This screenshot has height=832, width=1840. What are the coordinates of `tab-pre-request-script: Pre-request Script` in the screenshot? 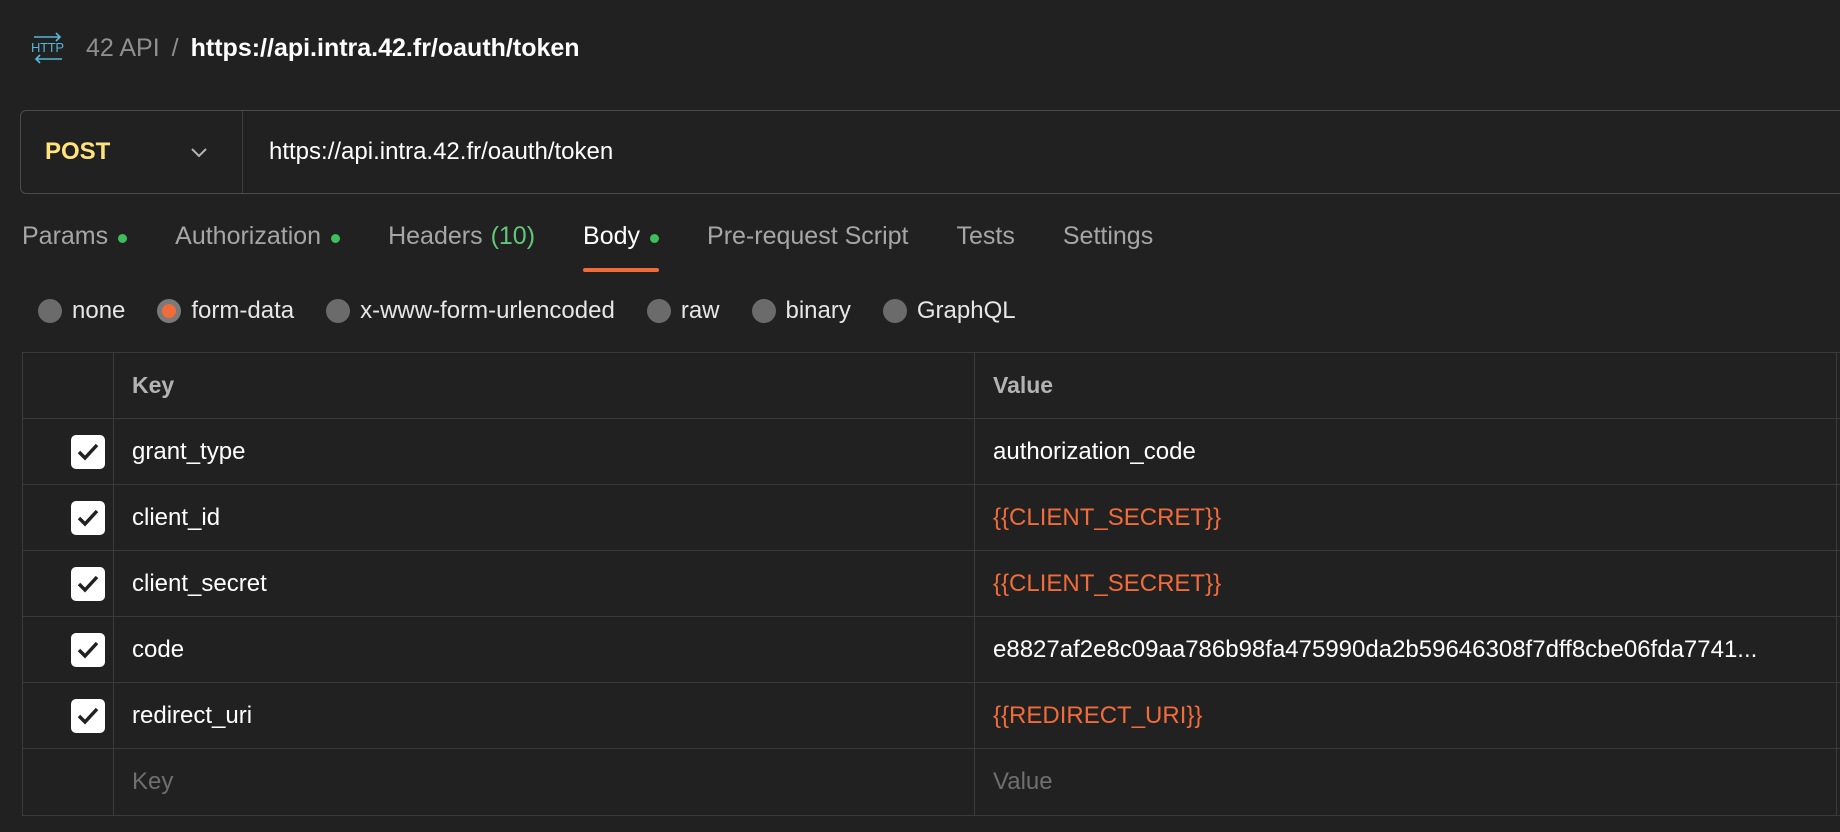 It's located at (807, 247).